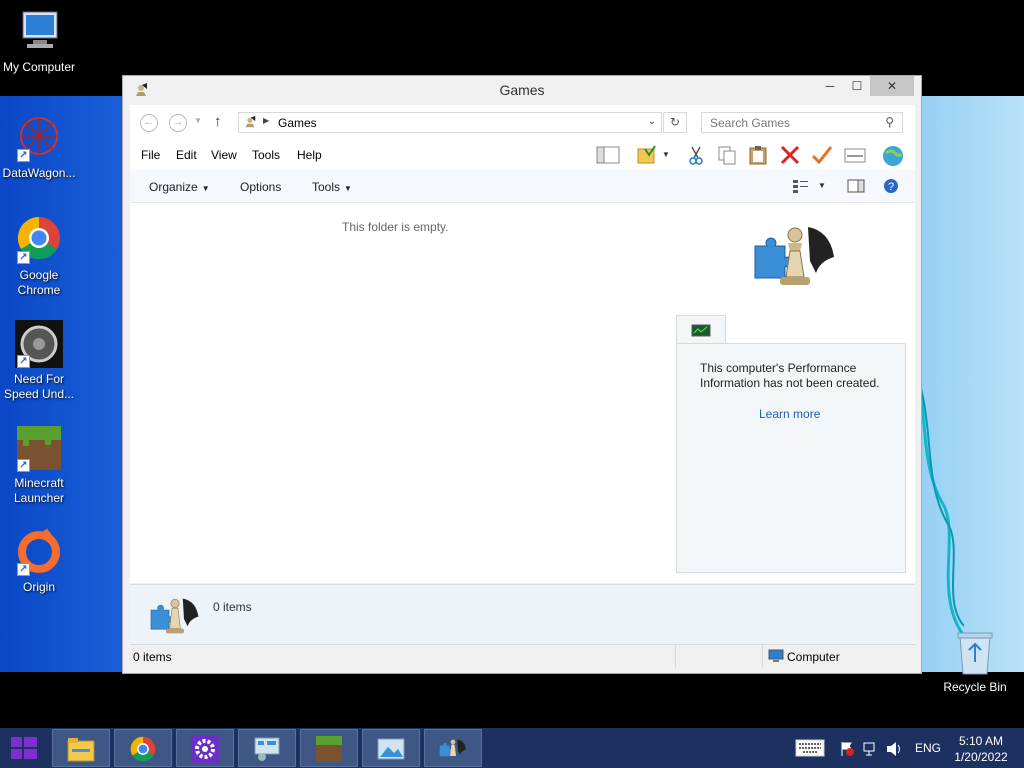 This screenshot has height=768, width=1024. I want to click on desktop-icon-recycle-bin: Recycle Bin, so click(975, 662).